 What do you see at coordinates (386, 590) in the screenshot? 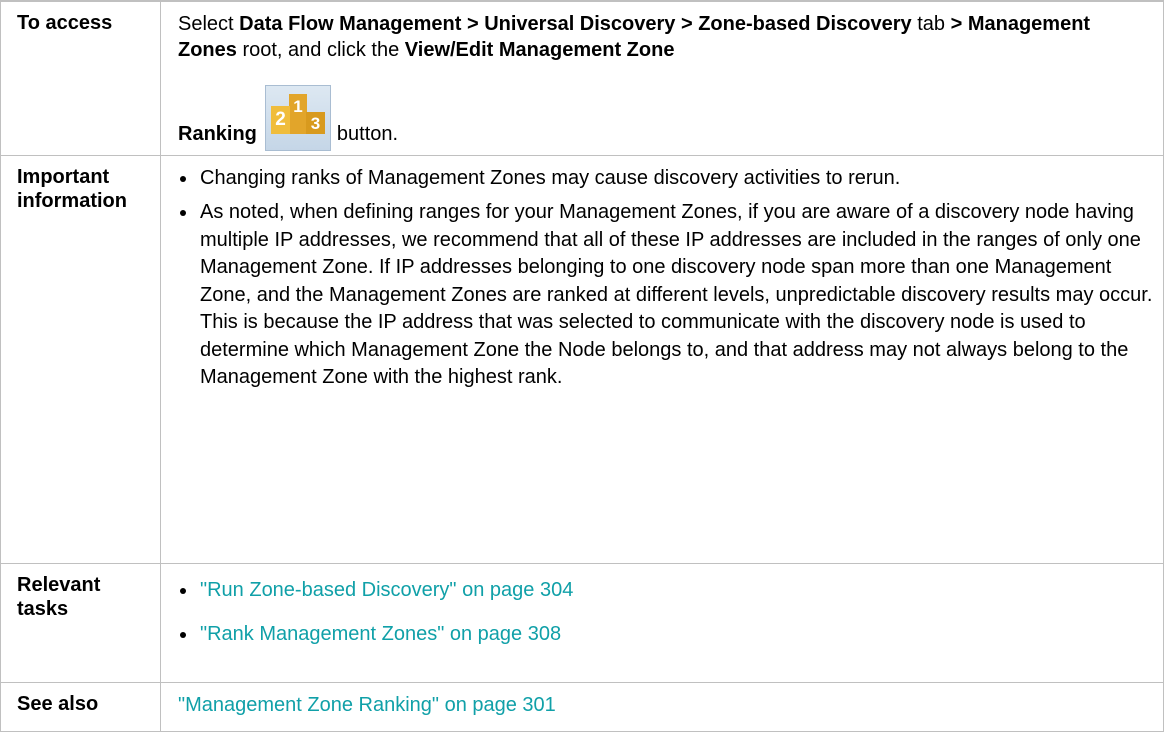
I see `link-run-zone-based-discovery: "Run Zone-based Discovery" on page 304` at bounding box center [386, 590].